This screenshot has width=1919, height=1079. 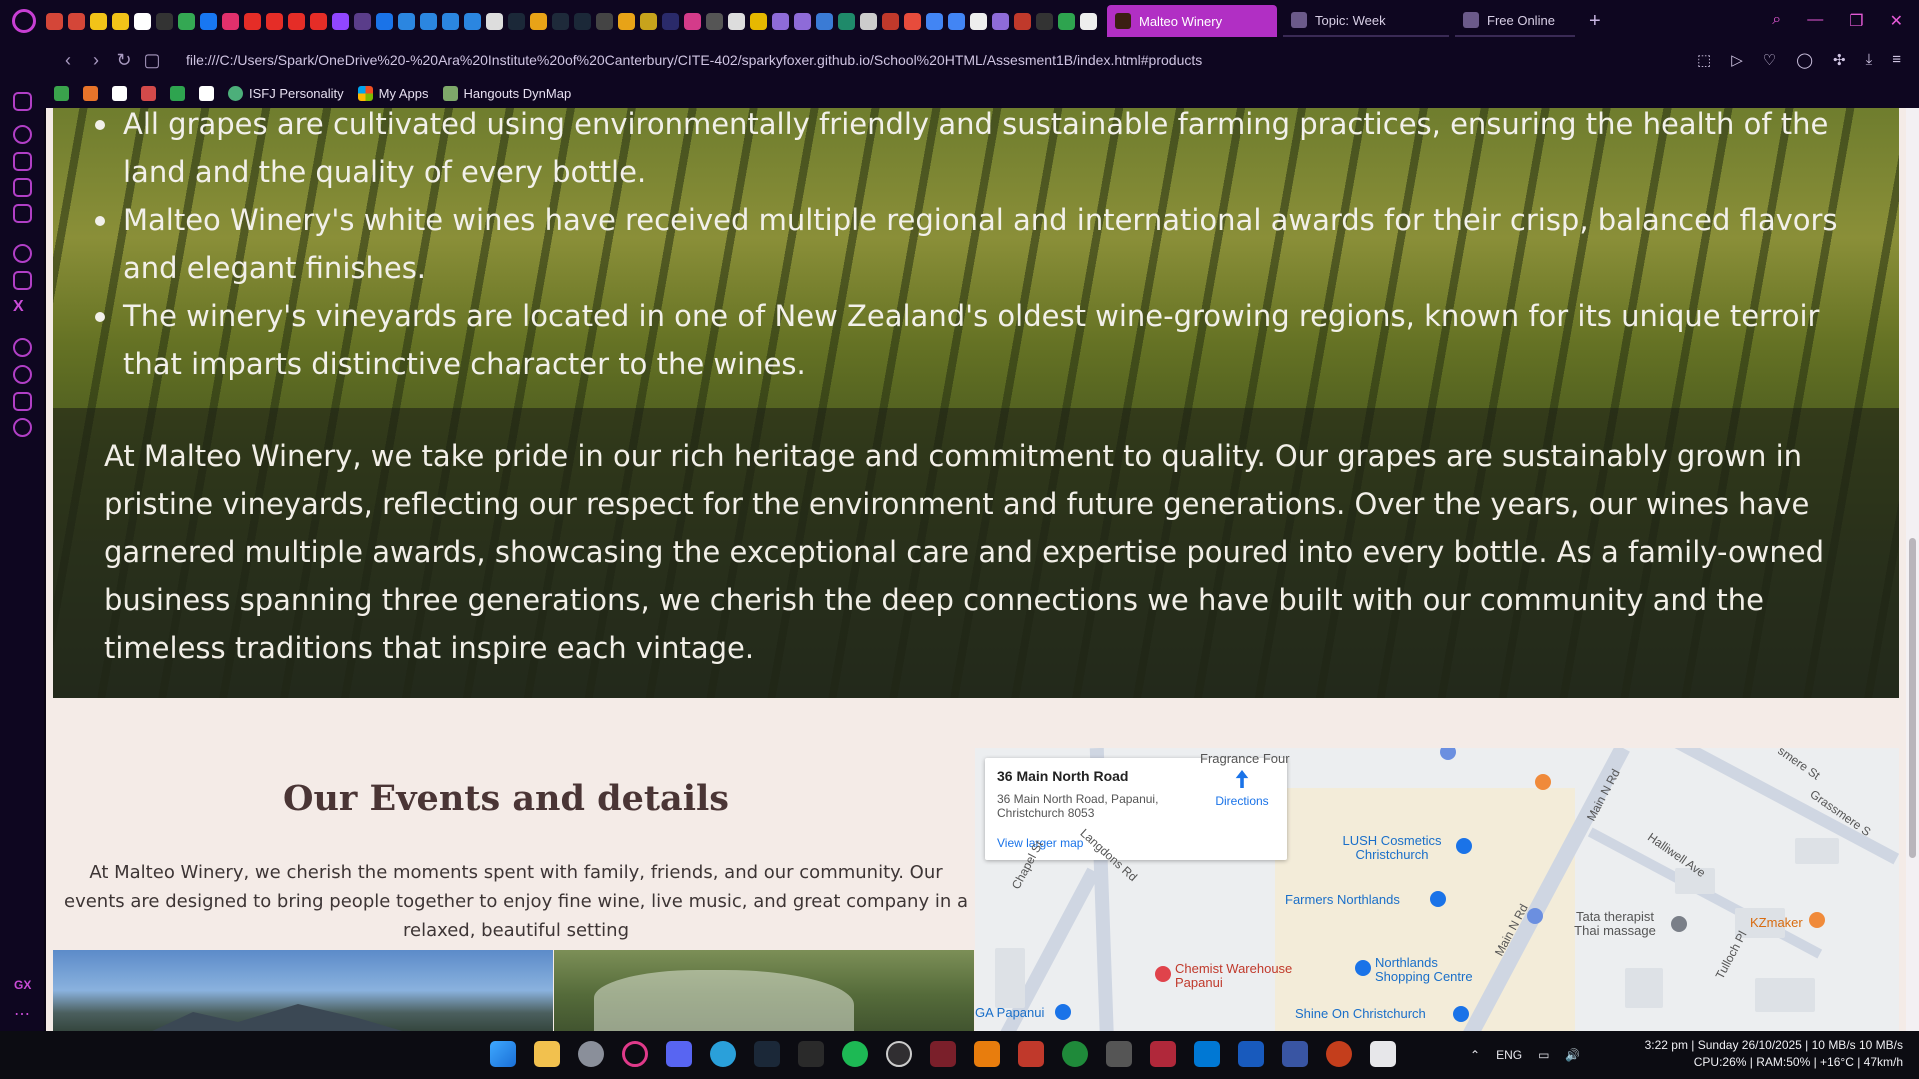 I want to click on windows-start-icon, so click(x=503, y=1054).